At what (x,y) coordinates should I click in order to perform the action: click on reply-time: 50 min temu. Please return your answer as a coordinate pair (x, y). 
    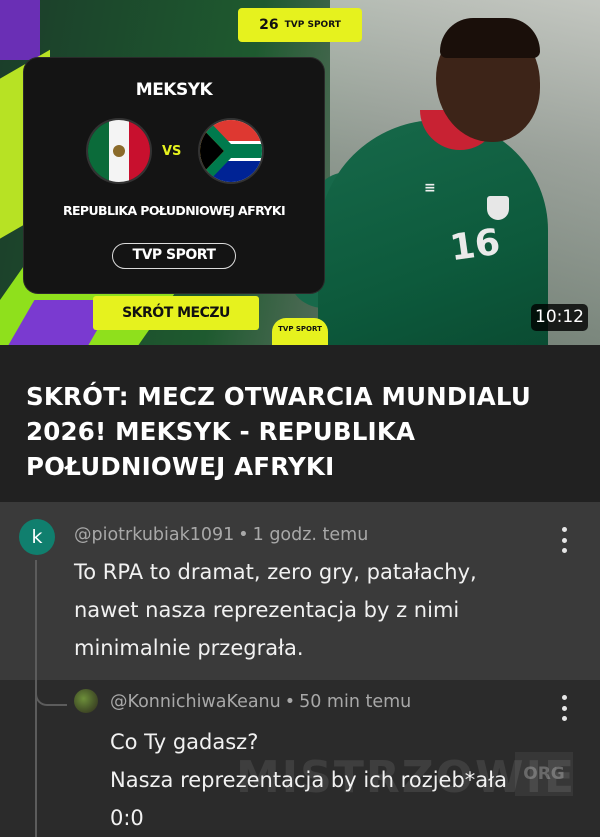
    Looking at the image, I should click on (355, 702).